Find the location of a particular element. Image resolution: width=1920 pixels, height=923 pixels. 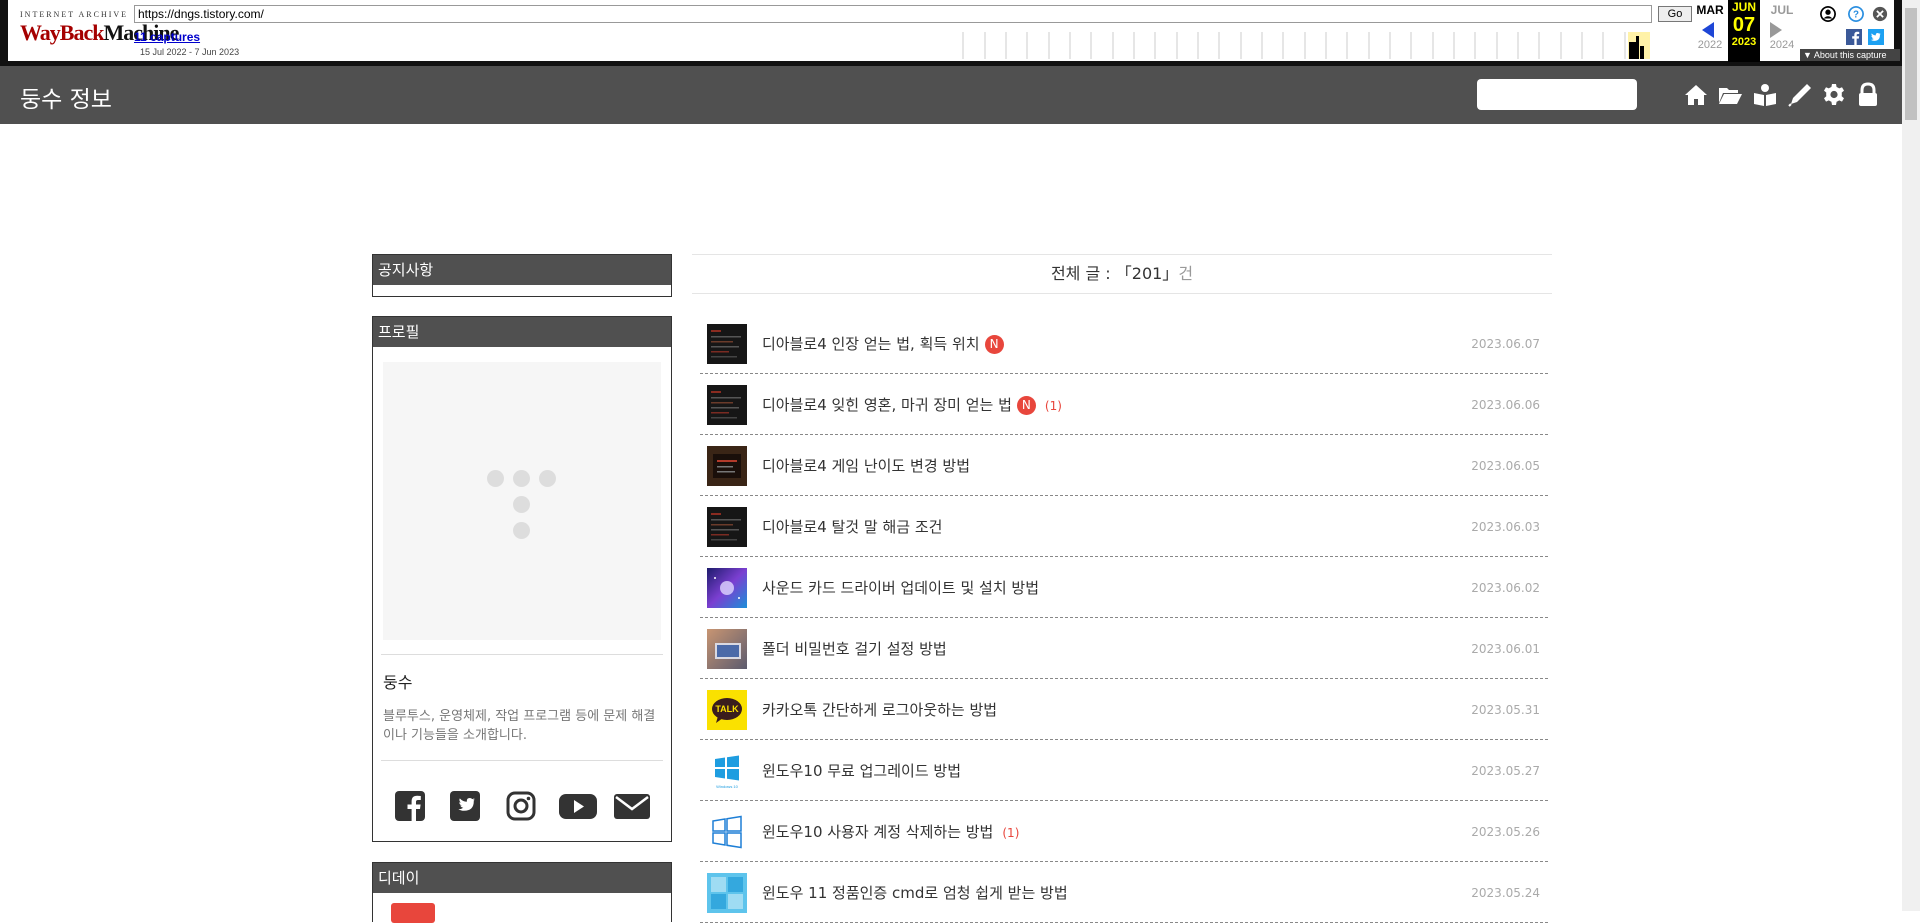

post-thumbnail-windows-outline is located at coordinates (727, 832).